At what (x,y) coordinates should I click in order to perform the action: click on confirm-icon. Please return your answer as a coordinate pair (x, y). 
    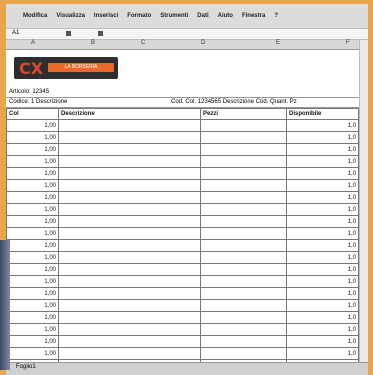
    Looking at the image, I should click on (100, 33).